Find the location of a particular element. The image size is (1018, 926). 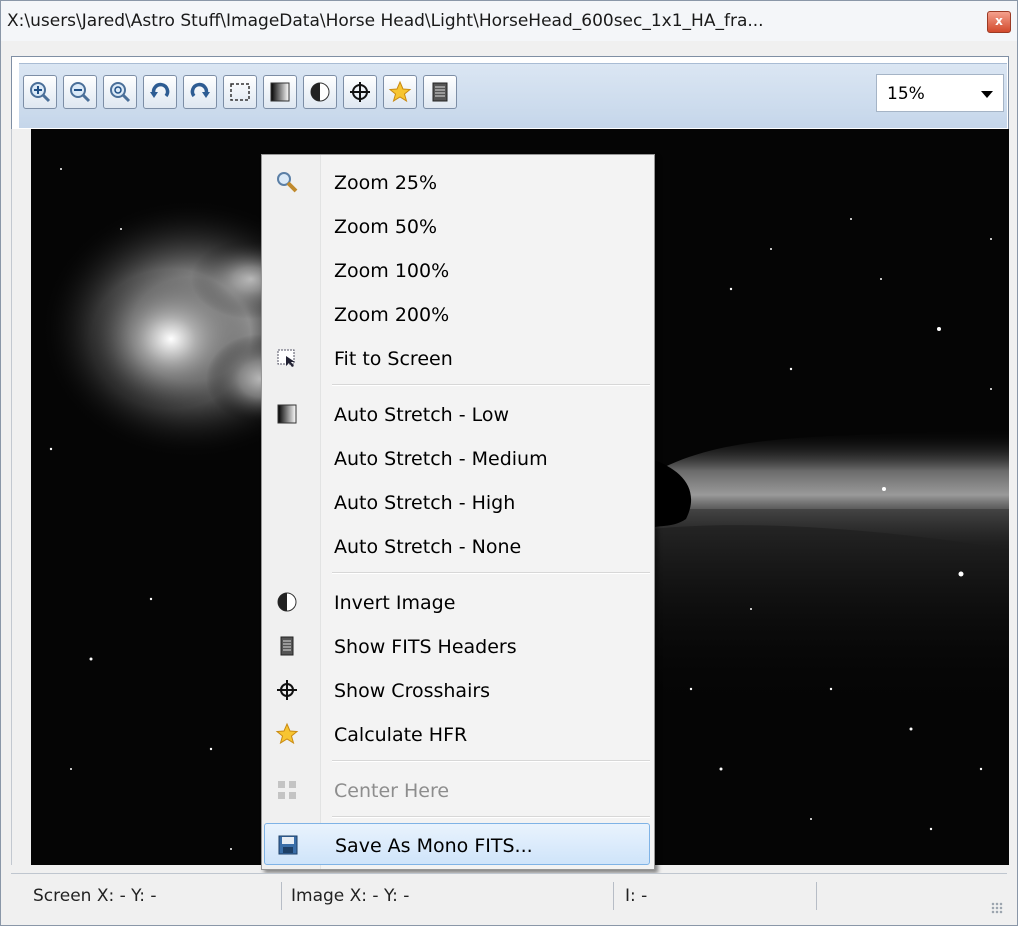

menu-item-label: Fit to Screen is located at coordinates (393, 359).